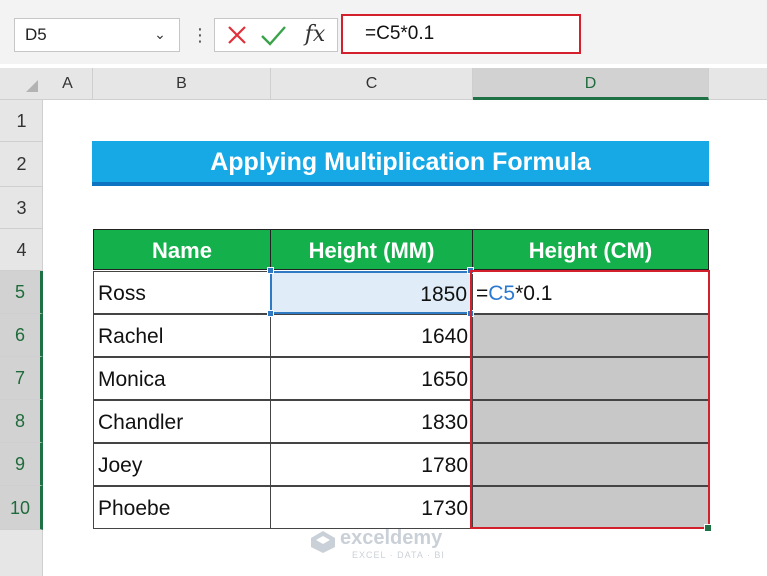 This screenshot has width=767, height=576. Describe the element at coordinates (590, 249) in the screenshot. I see `table-header-height-cm: Height (CM)` at that location.